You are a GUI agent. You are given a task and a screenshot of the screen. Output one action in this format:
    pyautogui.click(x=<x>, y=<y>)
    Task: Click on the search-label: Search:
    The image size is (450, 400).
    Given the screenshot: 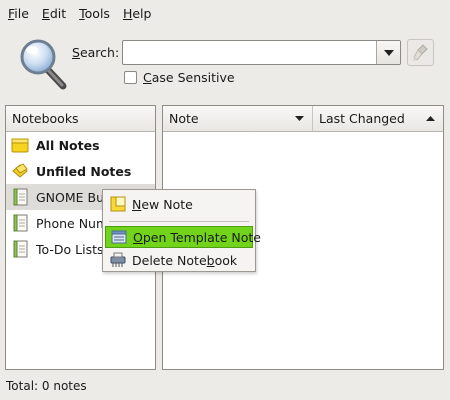 What is the action you would take?
    pyautogui.click(x=96, y=52)
    